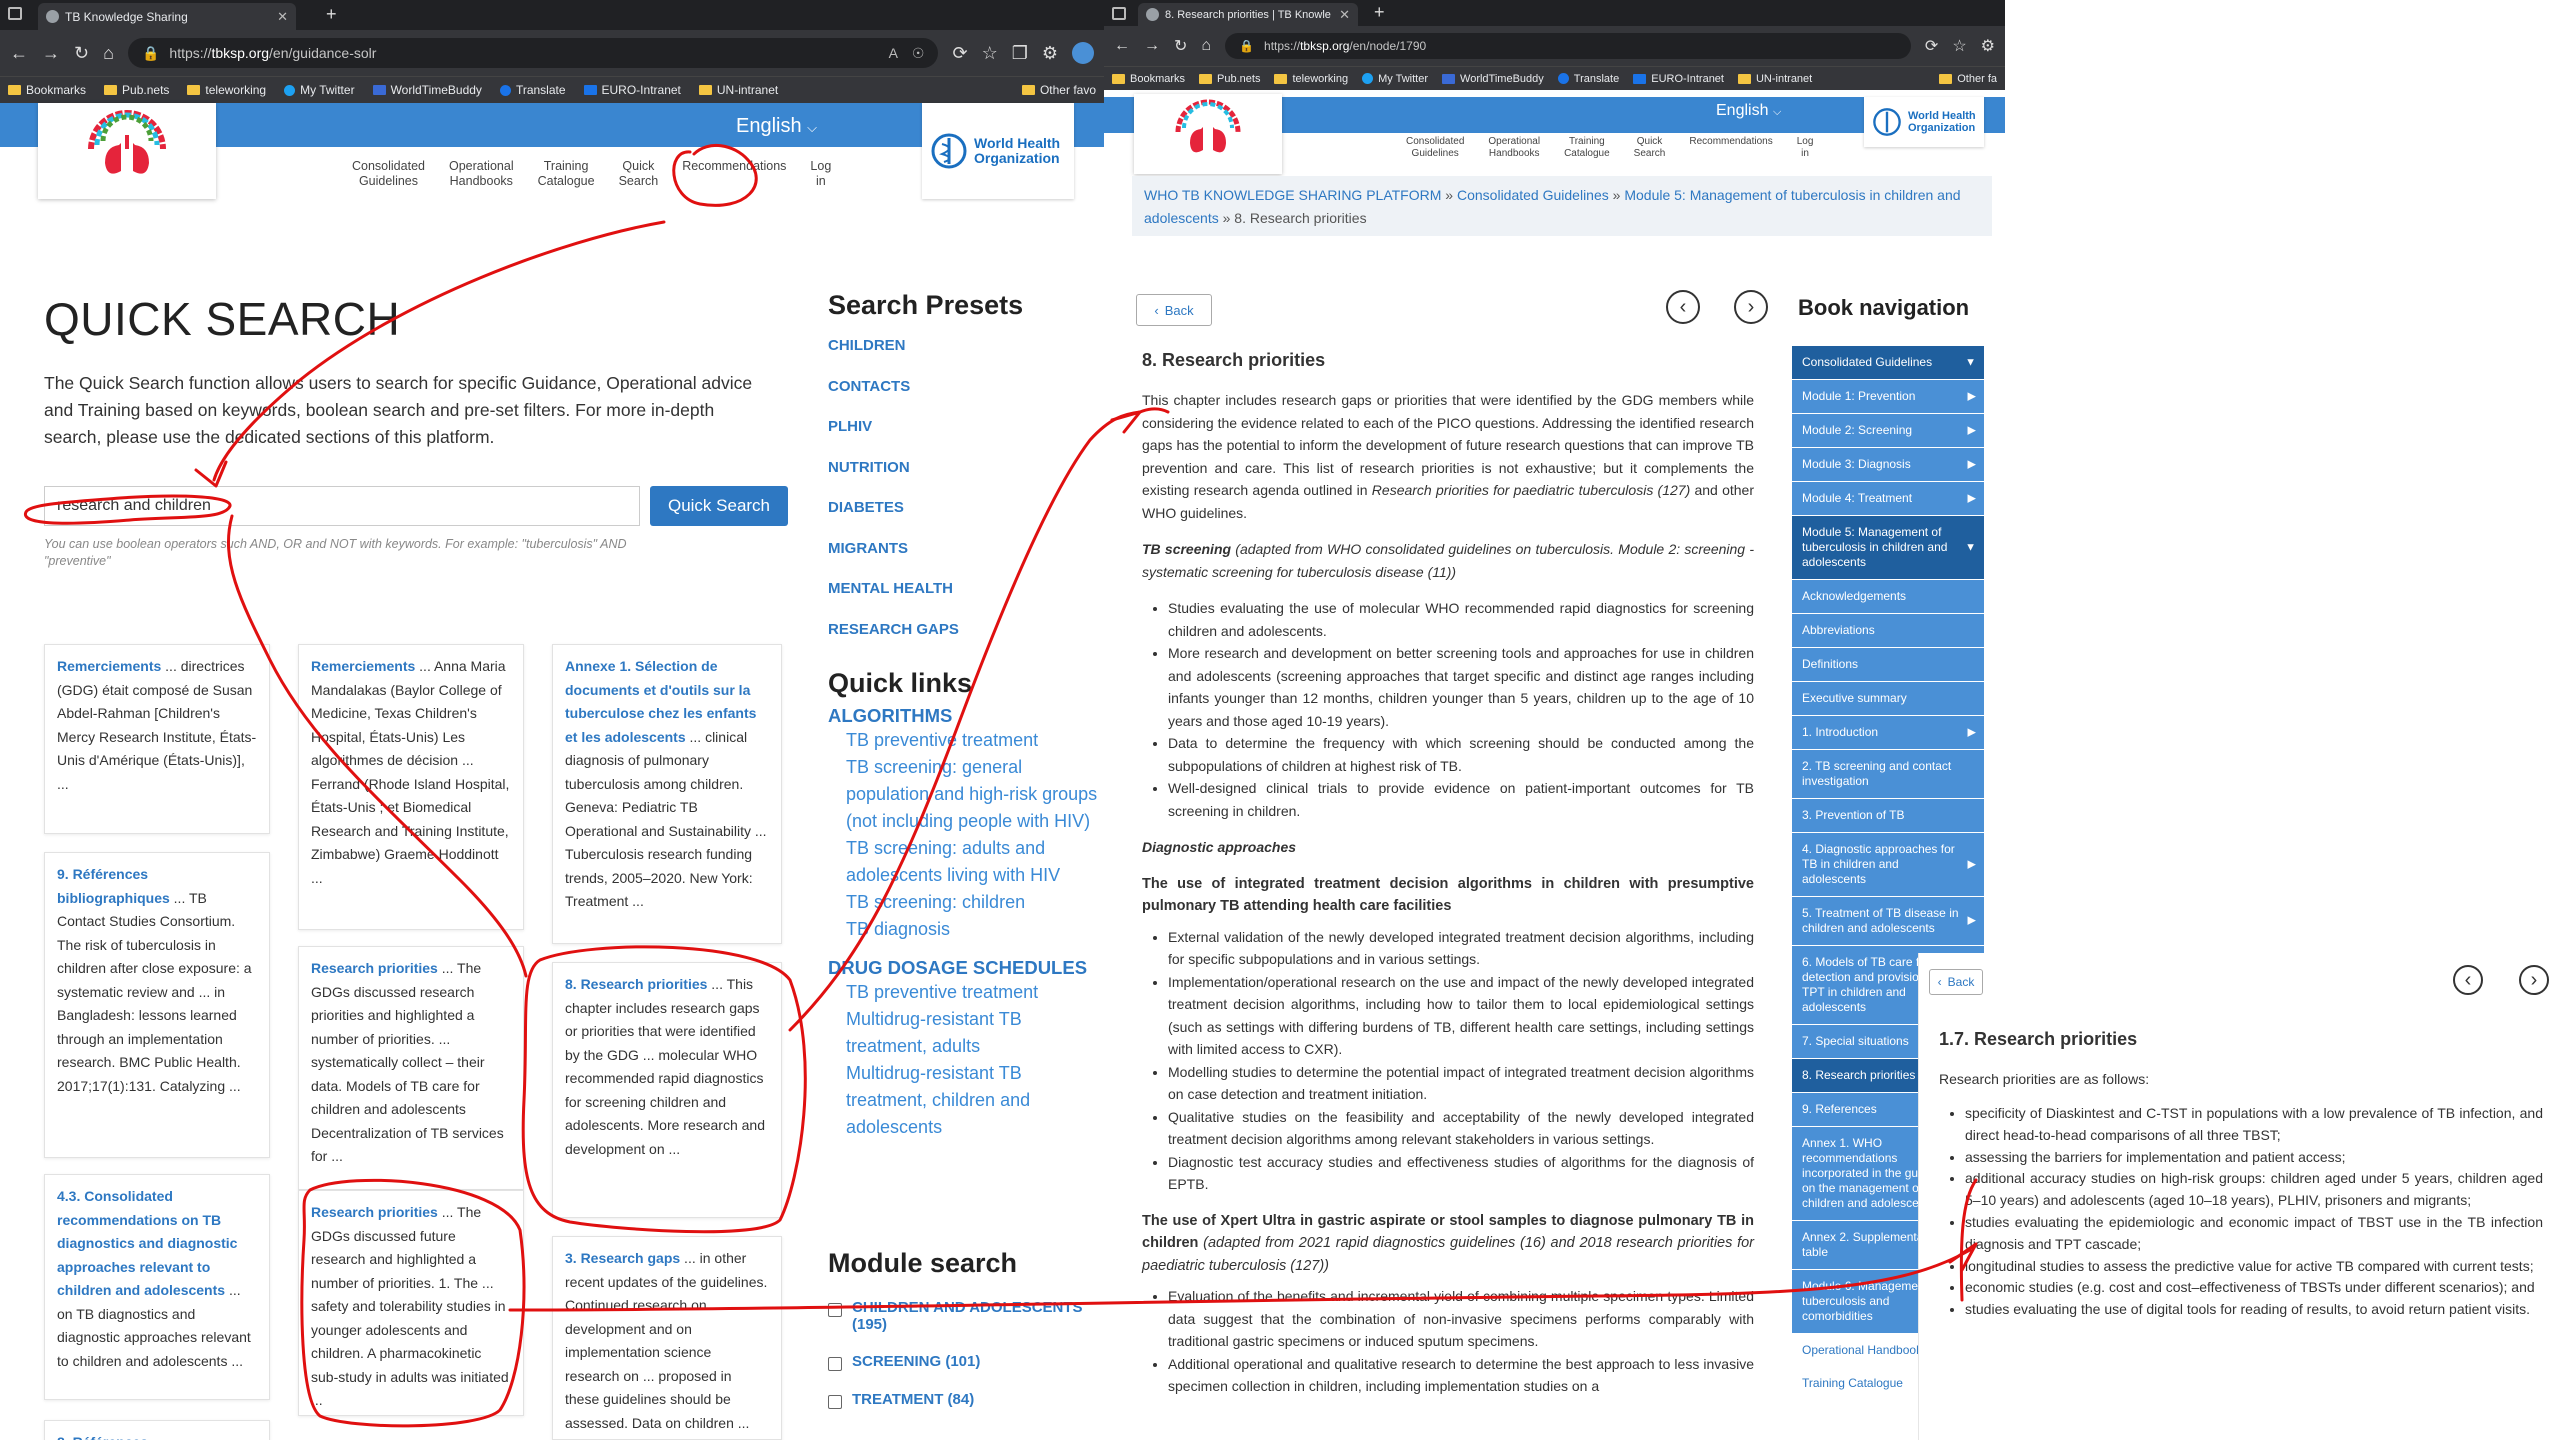  Describe the element at coordinates (963, 357) in the screenshot. I see `preset-link: CHILDREN` at that location.